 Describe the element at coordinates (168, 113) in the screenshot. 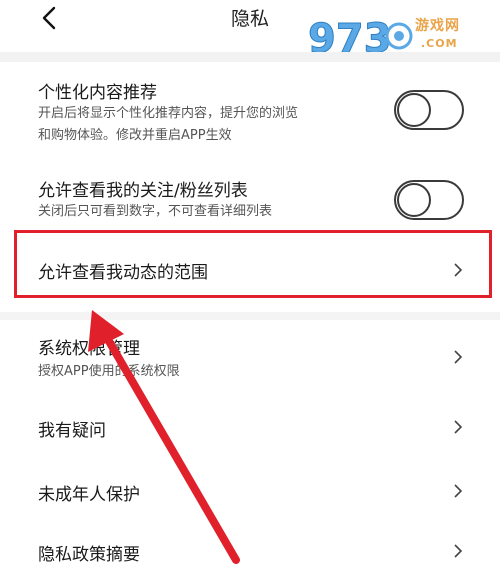

I see `setting-description-line1: 开启后将显示个性化推荐内容，提升您的浏览` at that location.